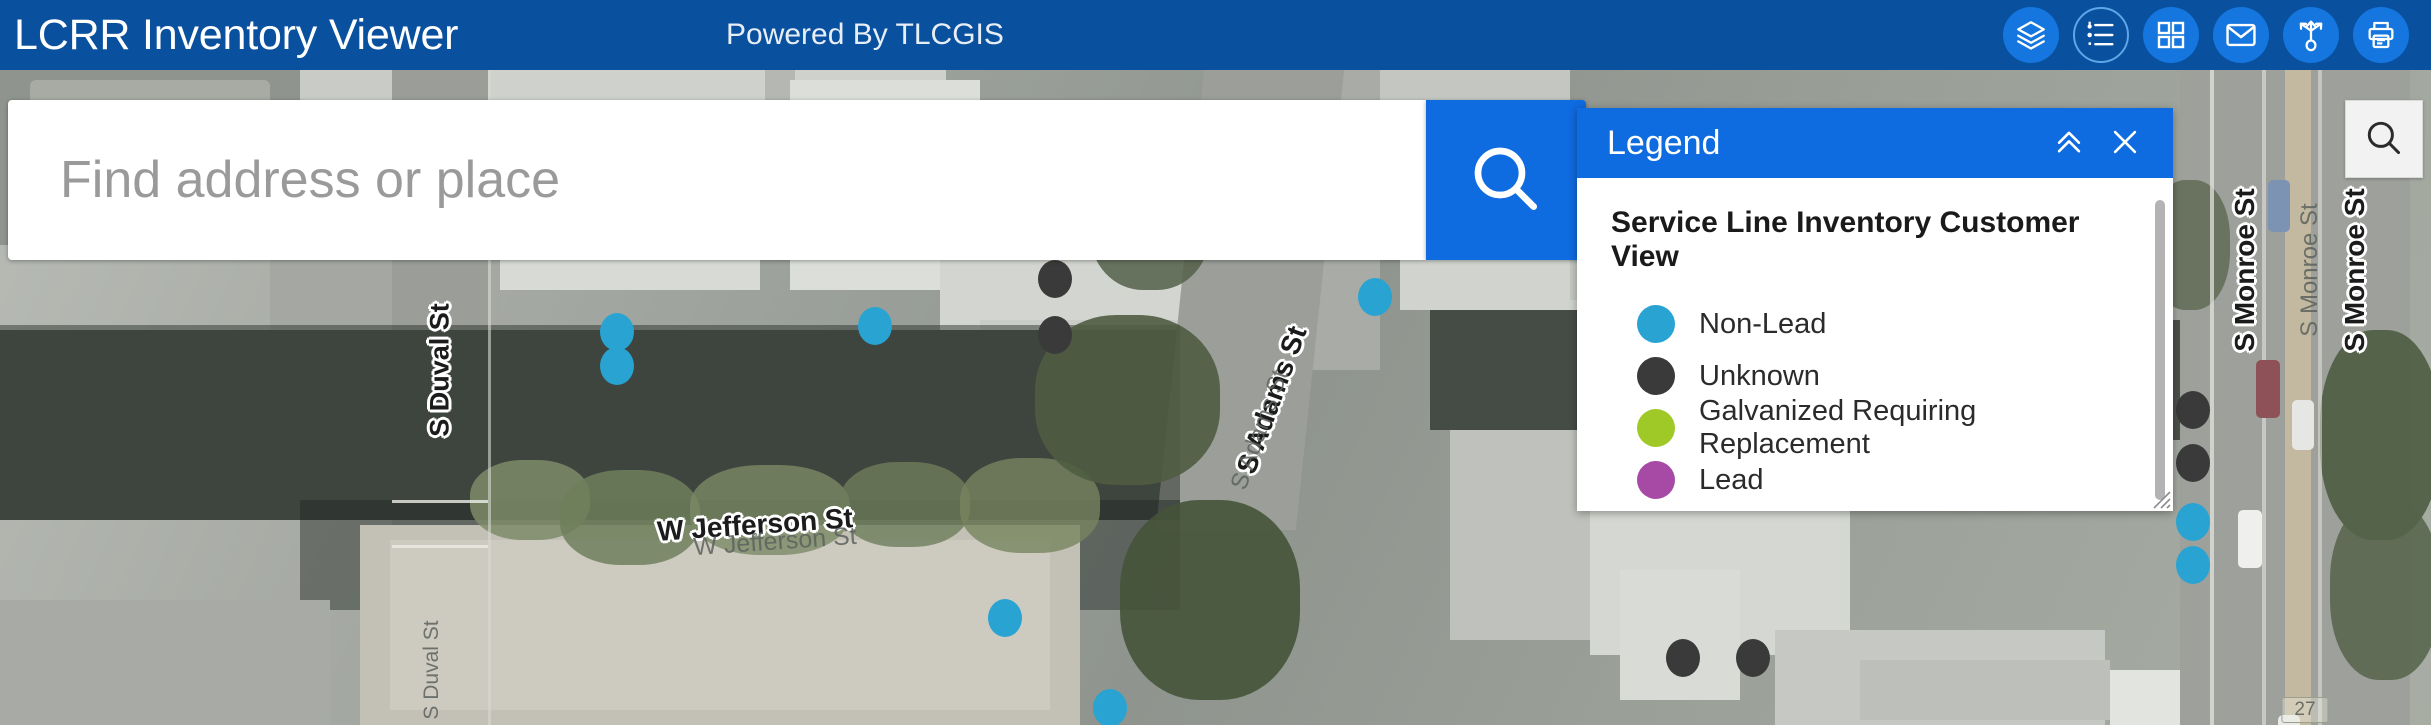  I want to click on legend-collapse-button, so click(2069, 143).